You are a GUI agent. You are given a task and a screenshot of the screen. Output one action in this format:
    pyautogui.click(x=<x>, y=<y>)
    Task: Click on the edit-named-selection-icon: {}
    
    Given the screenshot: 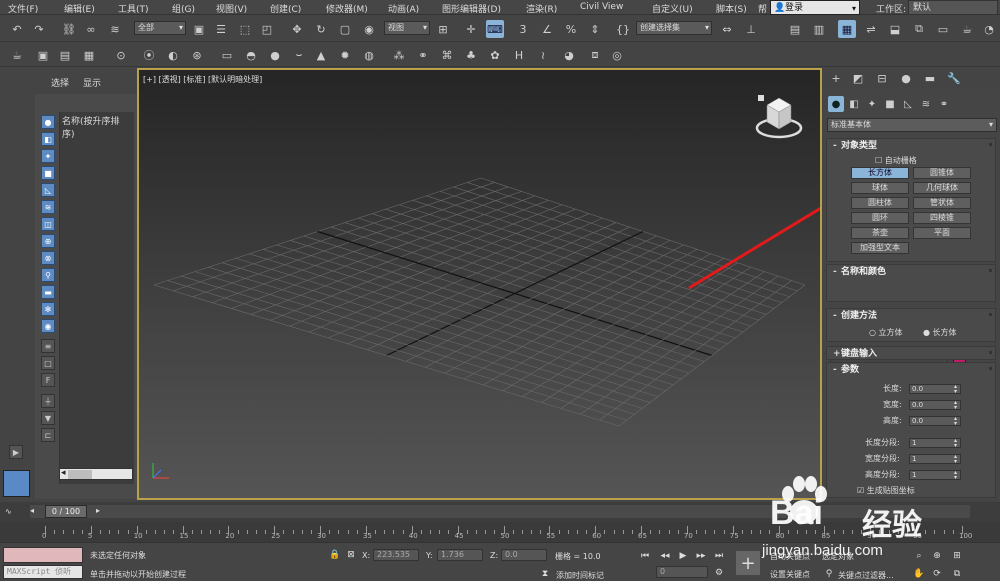 What is the action you would take?
    pyautogui.click(x=623, y=29)
    